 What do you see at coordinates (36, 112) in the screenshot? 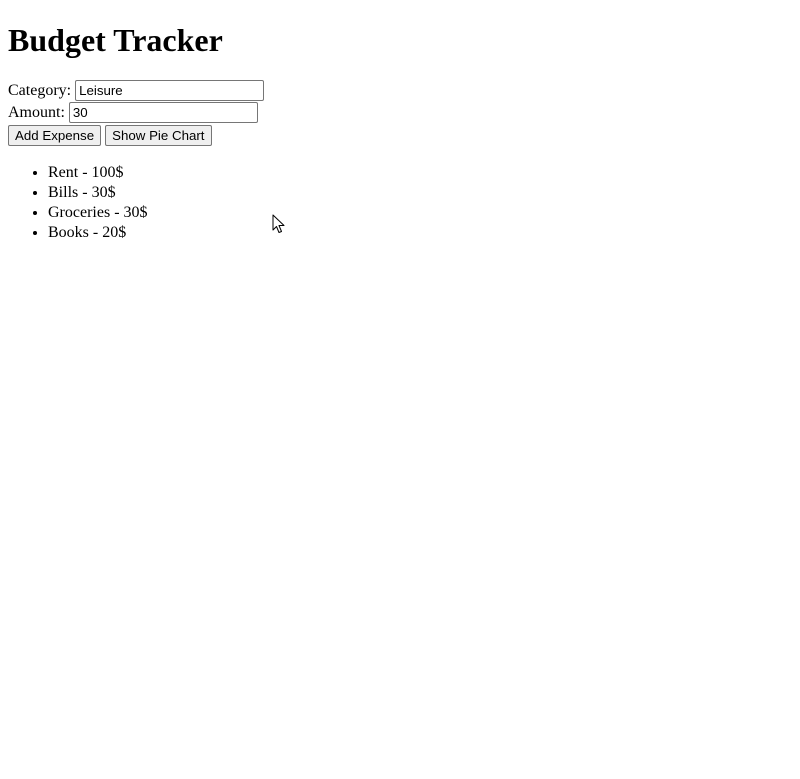
I see `amount-label: Amount:` at bounding box center [36, 112].